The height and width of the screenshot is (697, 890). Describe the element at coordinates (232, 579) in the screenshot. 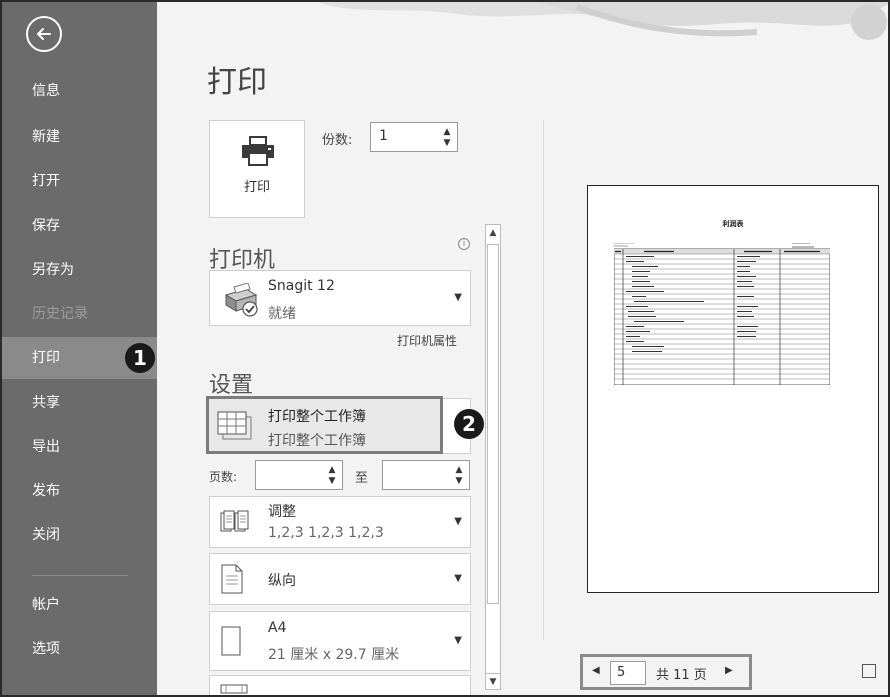

I see `portrait-page-icon` at that location.